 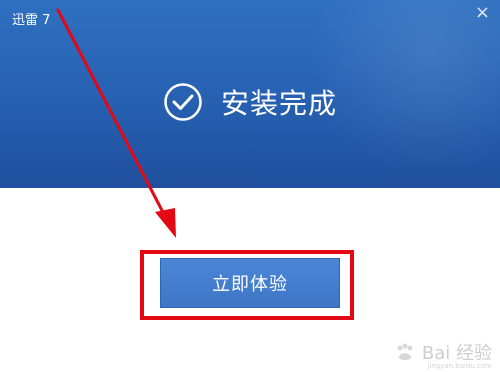 What do you see at coordinates (183, 102) in the screenshot?
I see `check-circle-icon` at bounding box center [183, 102].